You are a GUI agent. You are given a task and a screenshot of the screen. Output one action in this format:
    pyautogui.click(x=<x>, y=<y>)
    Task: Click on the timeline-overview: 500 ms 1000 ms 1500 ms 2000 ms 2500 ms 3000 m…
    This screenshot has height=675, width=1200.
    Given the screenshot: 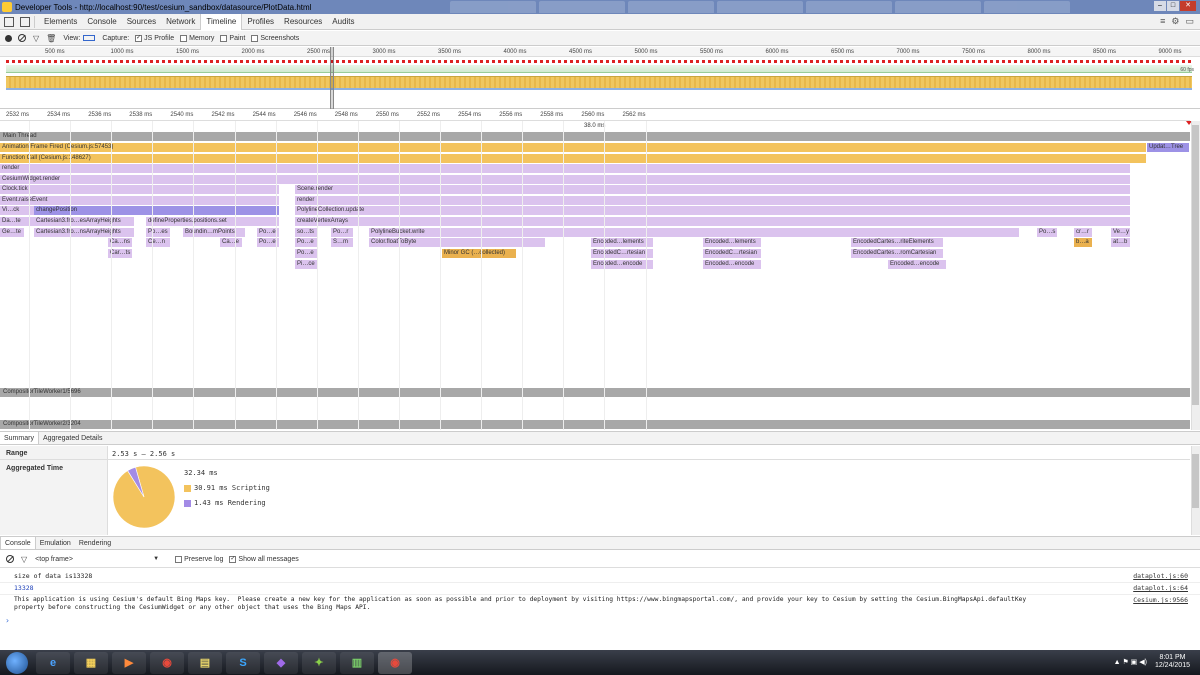 What is the action you would take?
    pyautogui.click(x=600, y=78)
    